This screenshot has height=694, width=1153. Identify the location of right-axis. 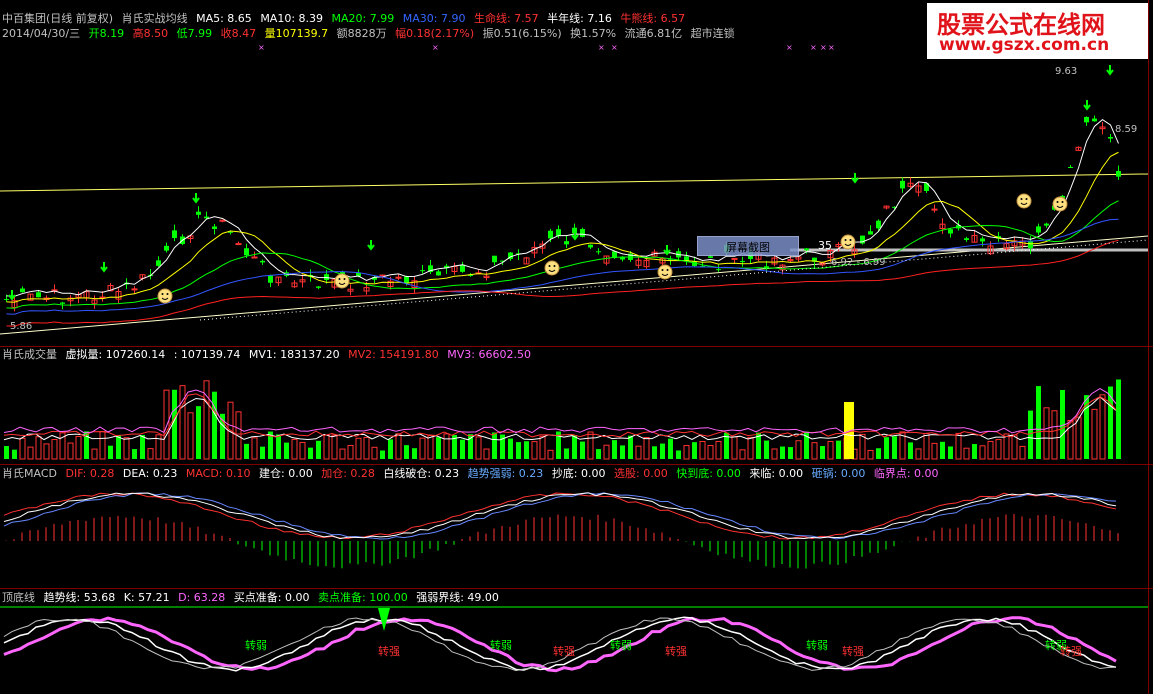
(1148, 347).